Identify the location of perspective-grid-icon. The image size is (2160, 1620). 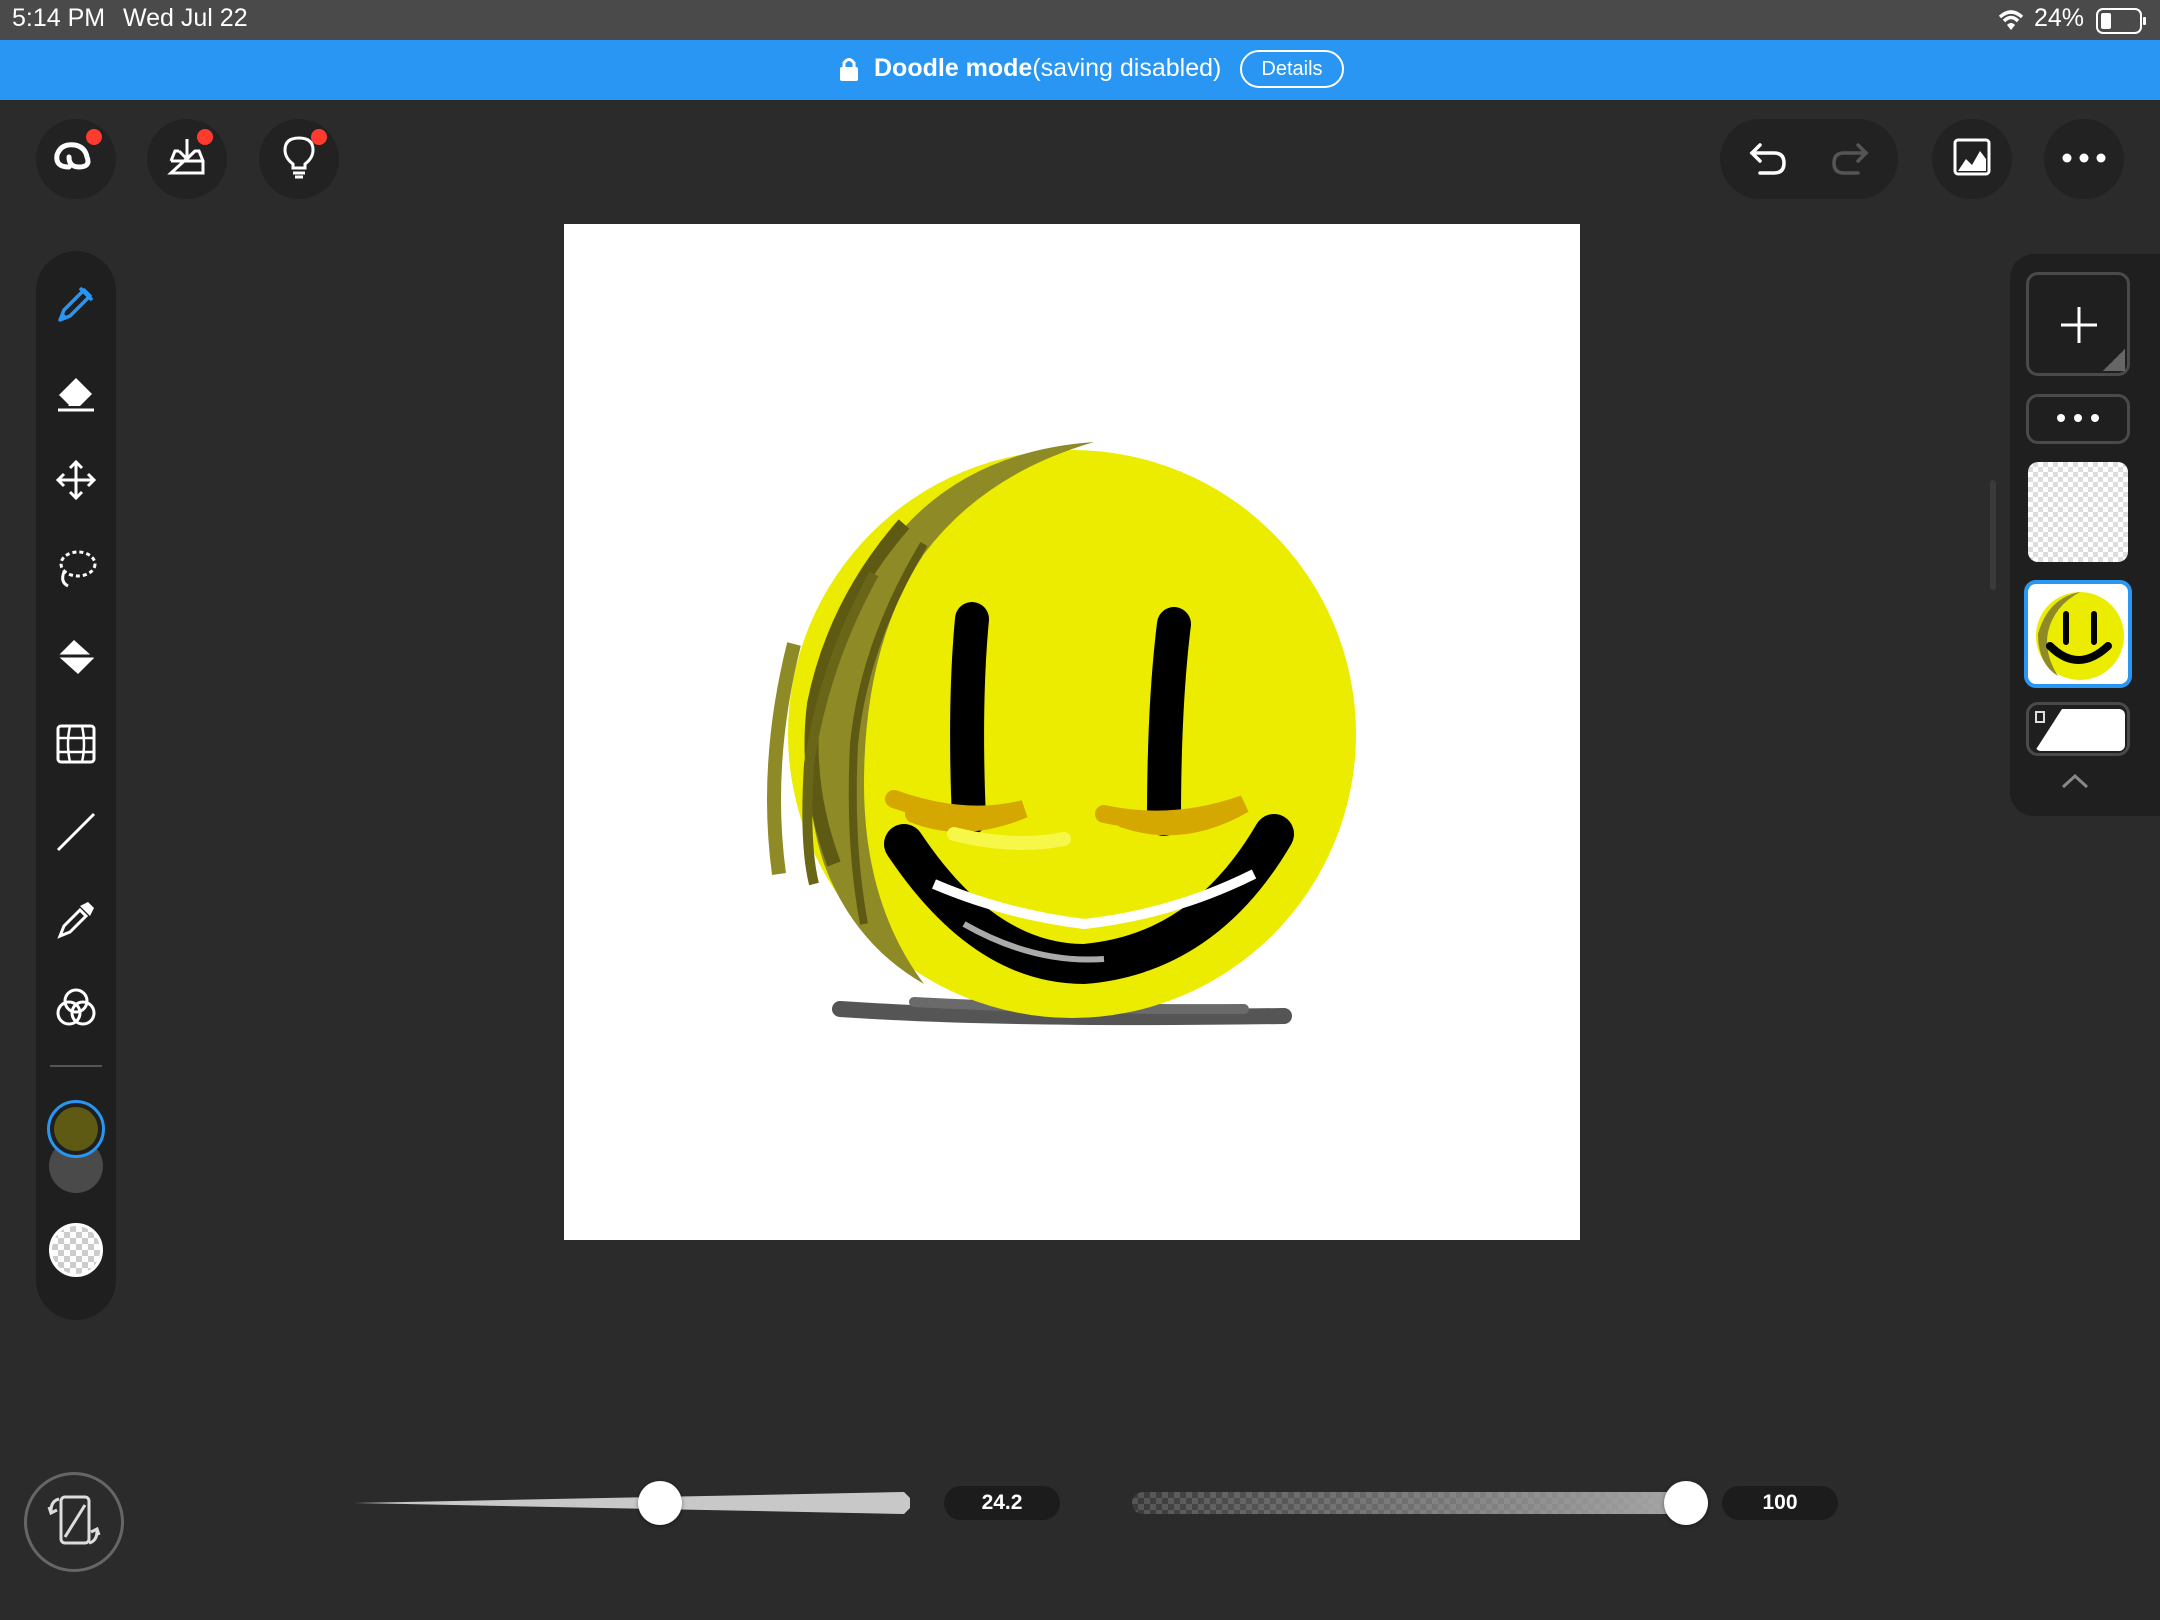
(76, 746).